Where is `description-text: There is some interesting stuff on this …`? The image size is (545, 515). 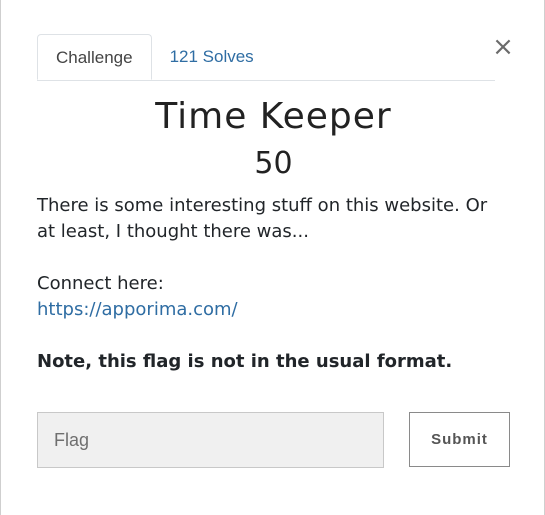 description-text: There is some interesting stuff on this … is located at coordinates (262, 218).